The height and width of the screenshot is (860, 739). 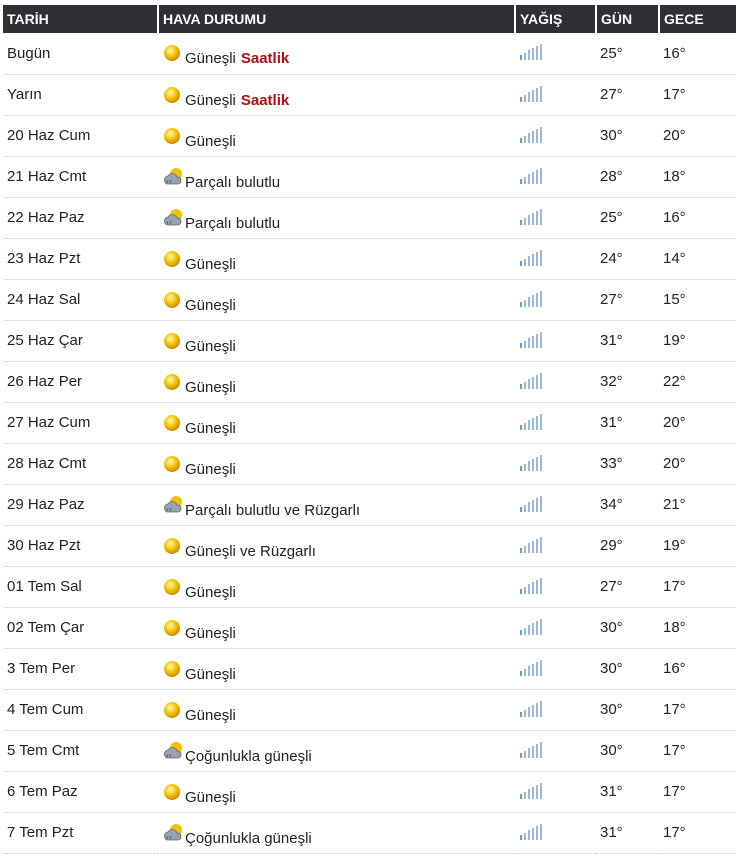 What do you see at coordinates (697, 19) in the screenshot?
I see `header-night: GECE` at bounding box center [697, 19].